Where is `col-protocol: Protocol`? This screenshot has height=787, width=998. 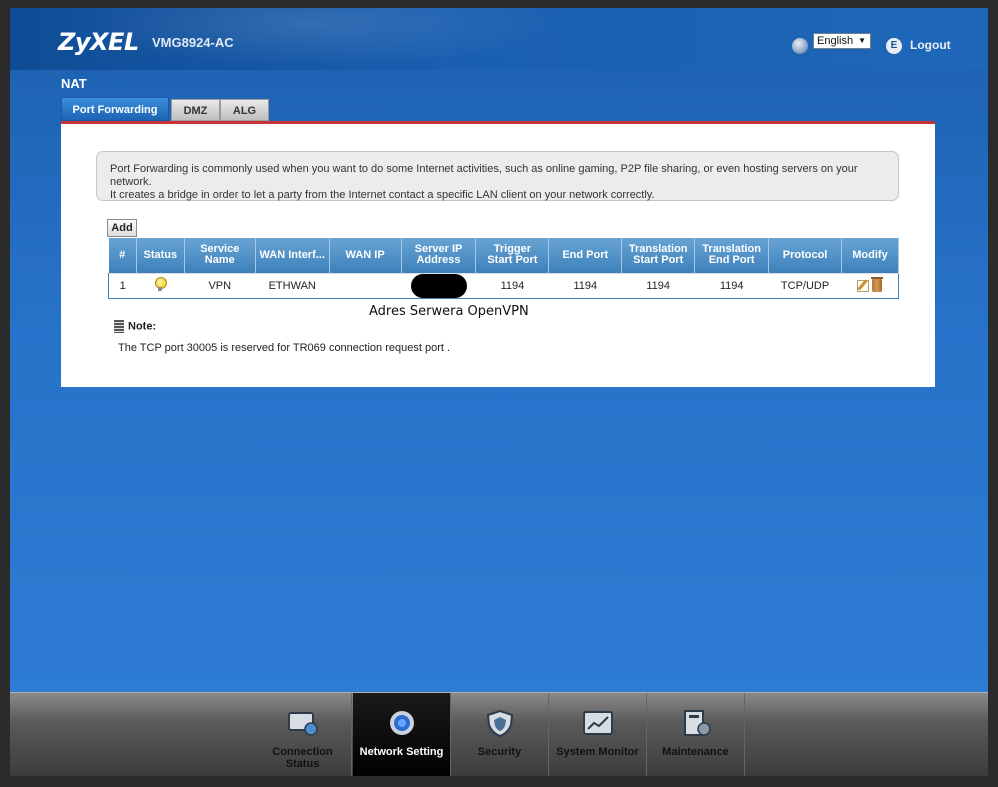 col-protocol: Protocol is located at coordinates (805, 255).